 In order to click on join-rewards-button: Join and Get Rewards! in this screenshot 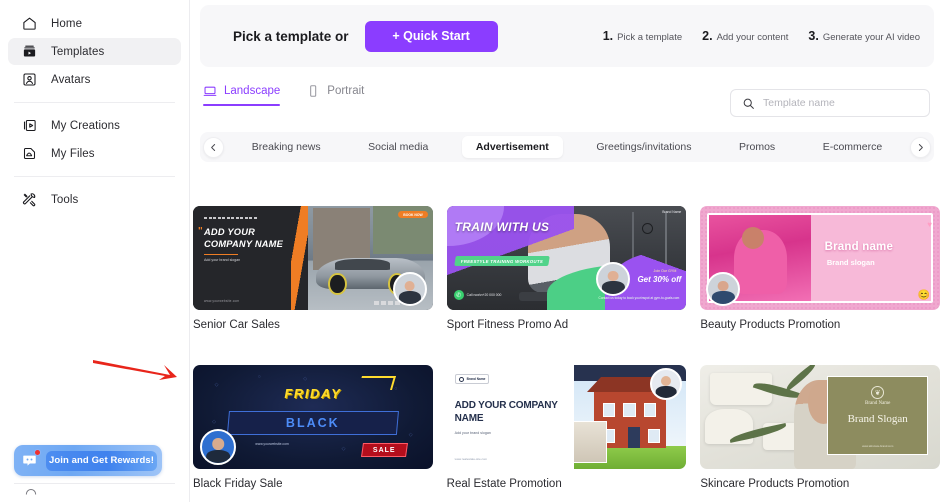, I will do `click(88, 460)`.